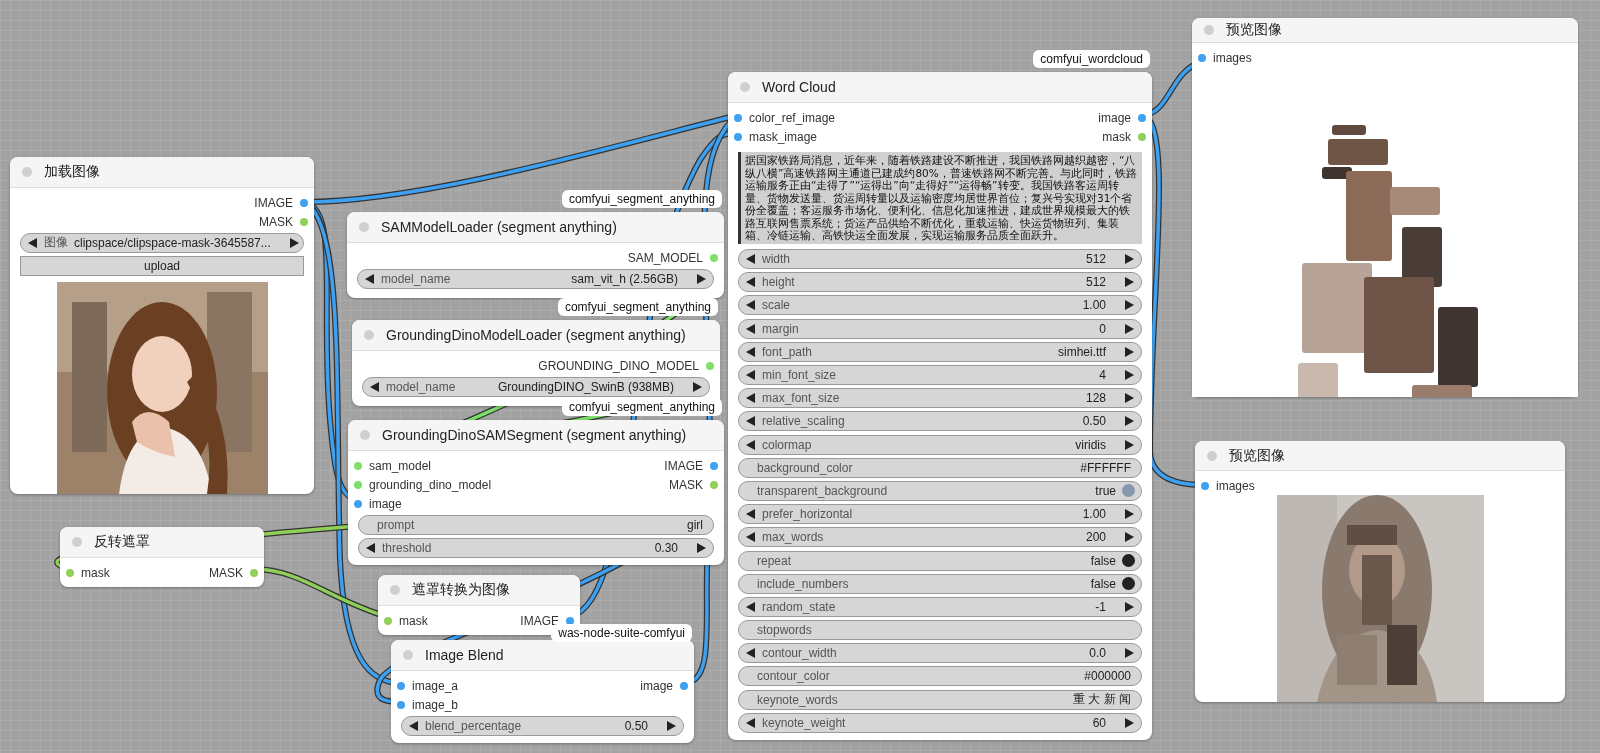 The width and height of the screenshot is (1600, 753). What do you see at coordinates (940, 699) in the screenshot?
I see `text-widget: keynote_words 重 大 新 闻` at bounding box center [940, 699].